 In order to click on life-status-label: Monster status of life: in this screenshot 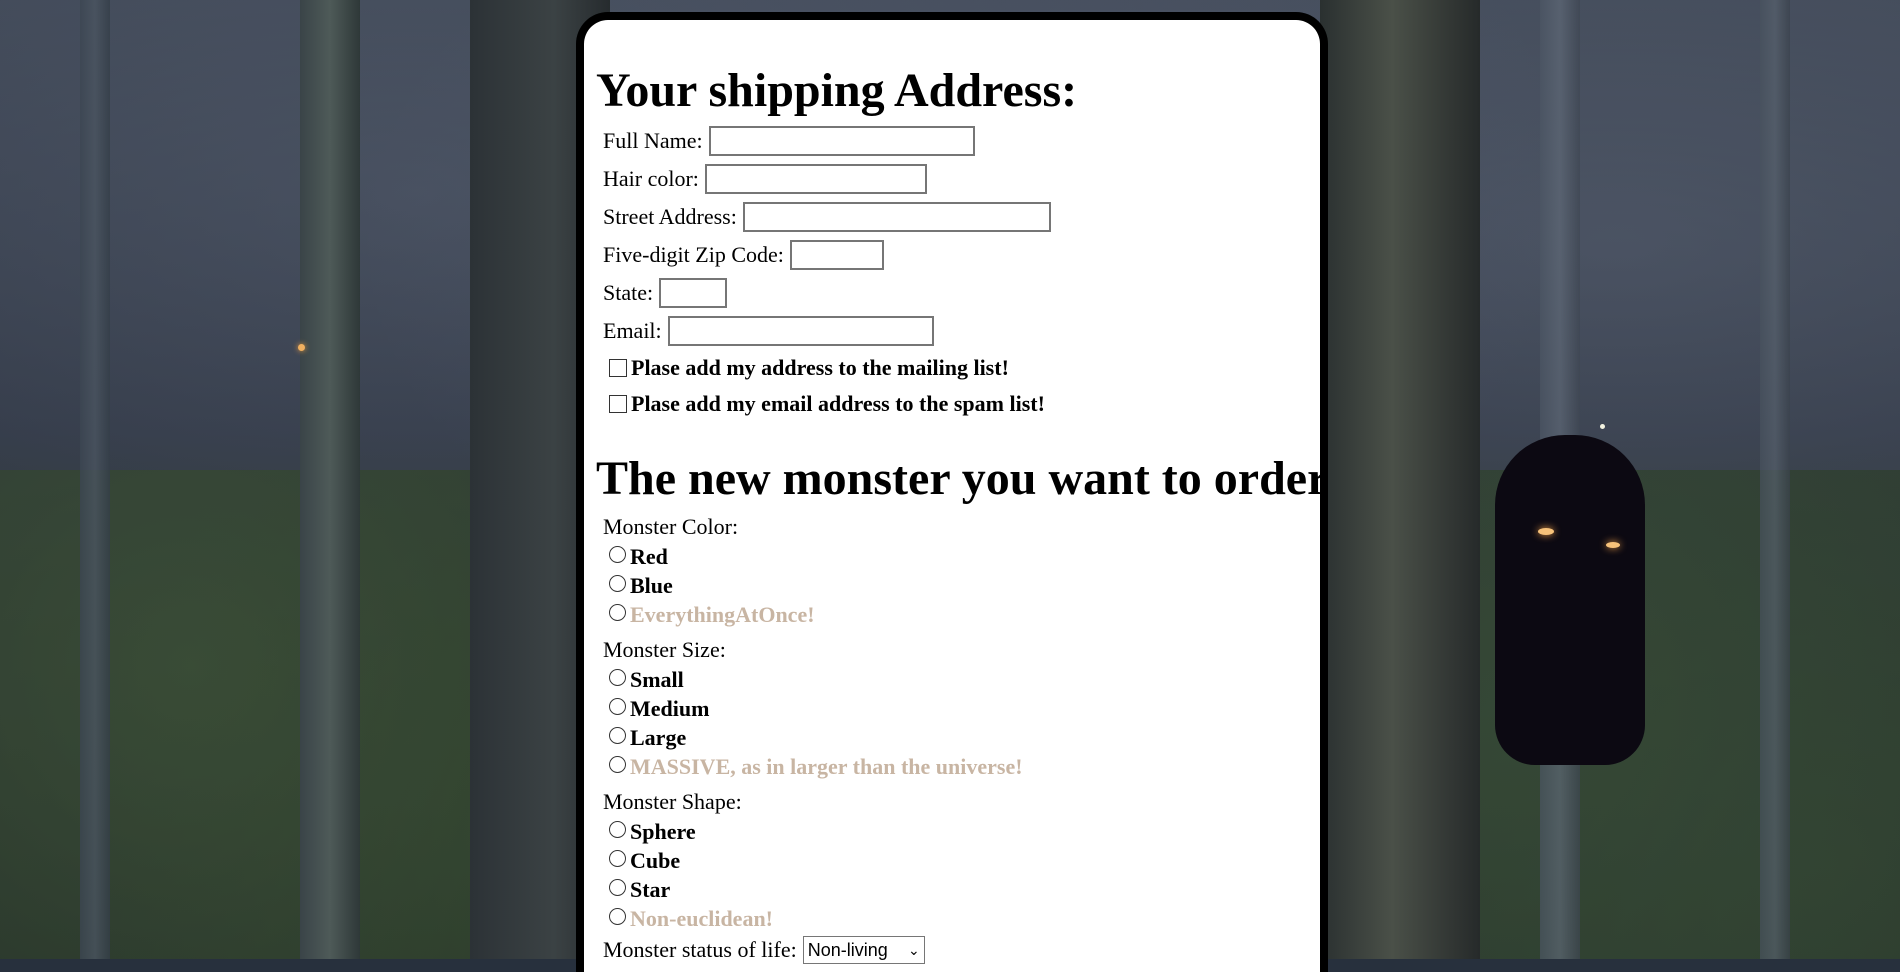, I will do `click(700, 949)`.